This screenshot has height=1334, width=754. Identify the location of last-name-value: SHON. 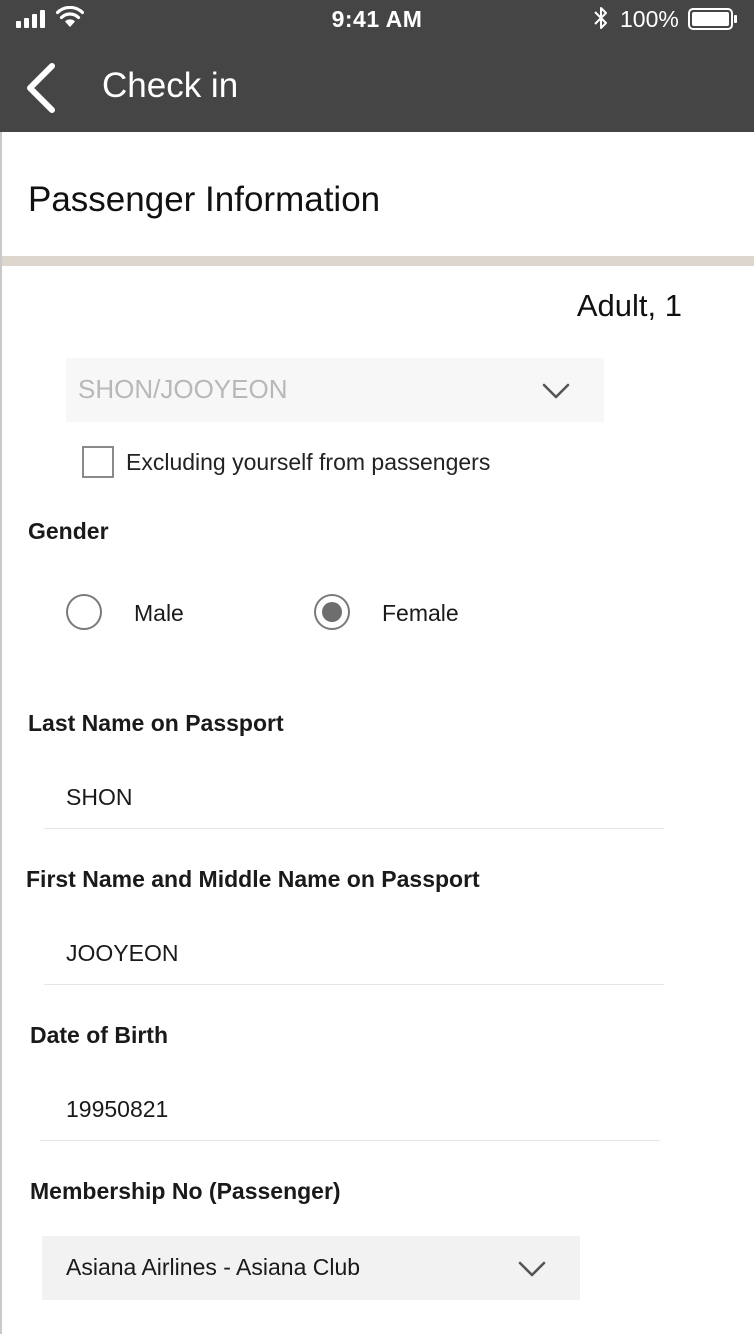
(99, 797).